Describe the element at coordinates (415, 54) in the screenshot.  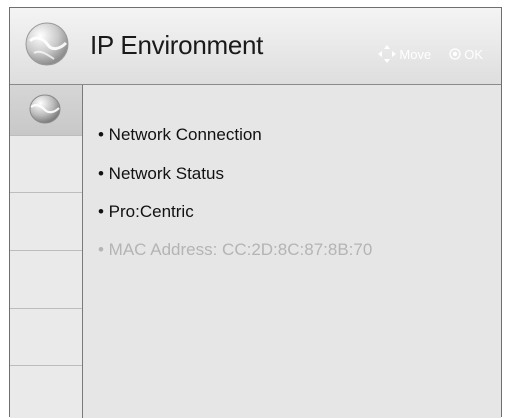
I see `move-hint-label: Move` at that location.